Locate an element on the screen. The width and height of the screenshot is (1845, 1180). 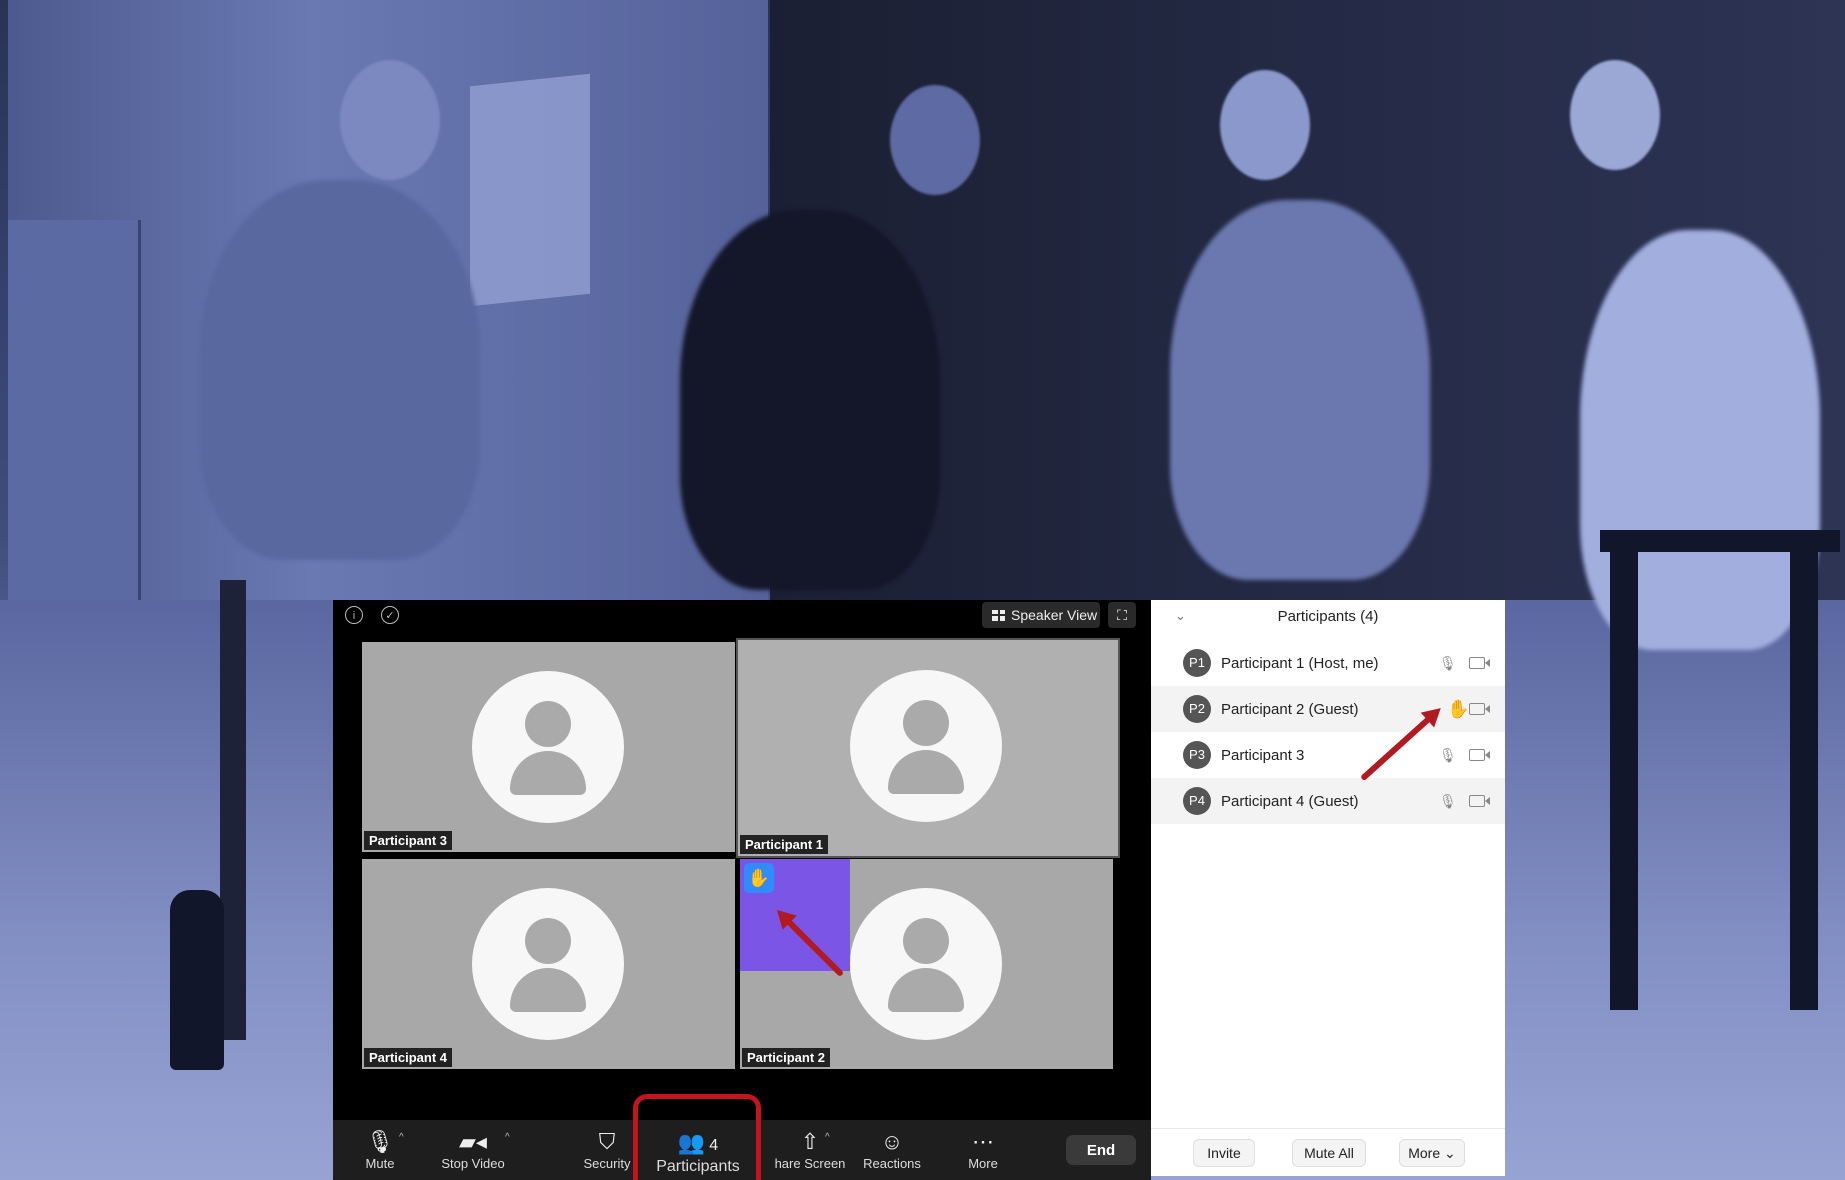
participant-row: P2 Participant 2 (Guest) ✋ is located at coordinates (1328, 709).